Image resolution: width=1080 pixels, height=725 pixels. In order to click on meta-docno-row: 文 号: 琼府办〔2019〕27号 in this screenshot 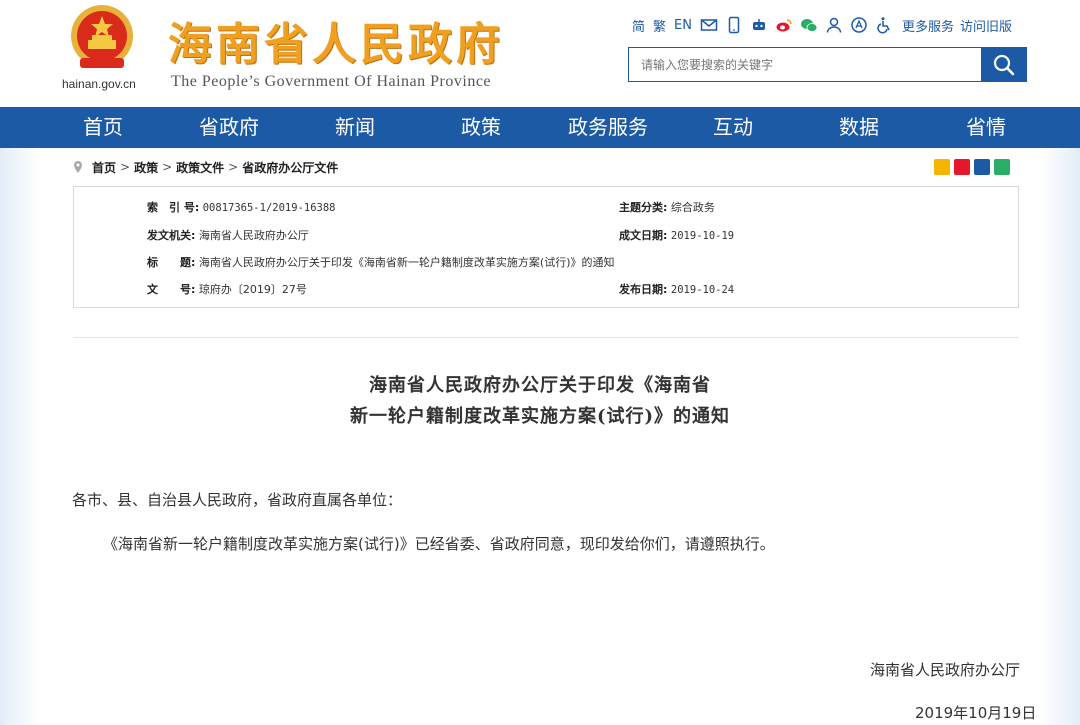, I will do `click(227, 289)`.